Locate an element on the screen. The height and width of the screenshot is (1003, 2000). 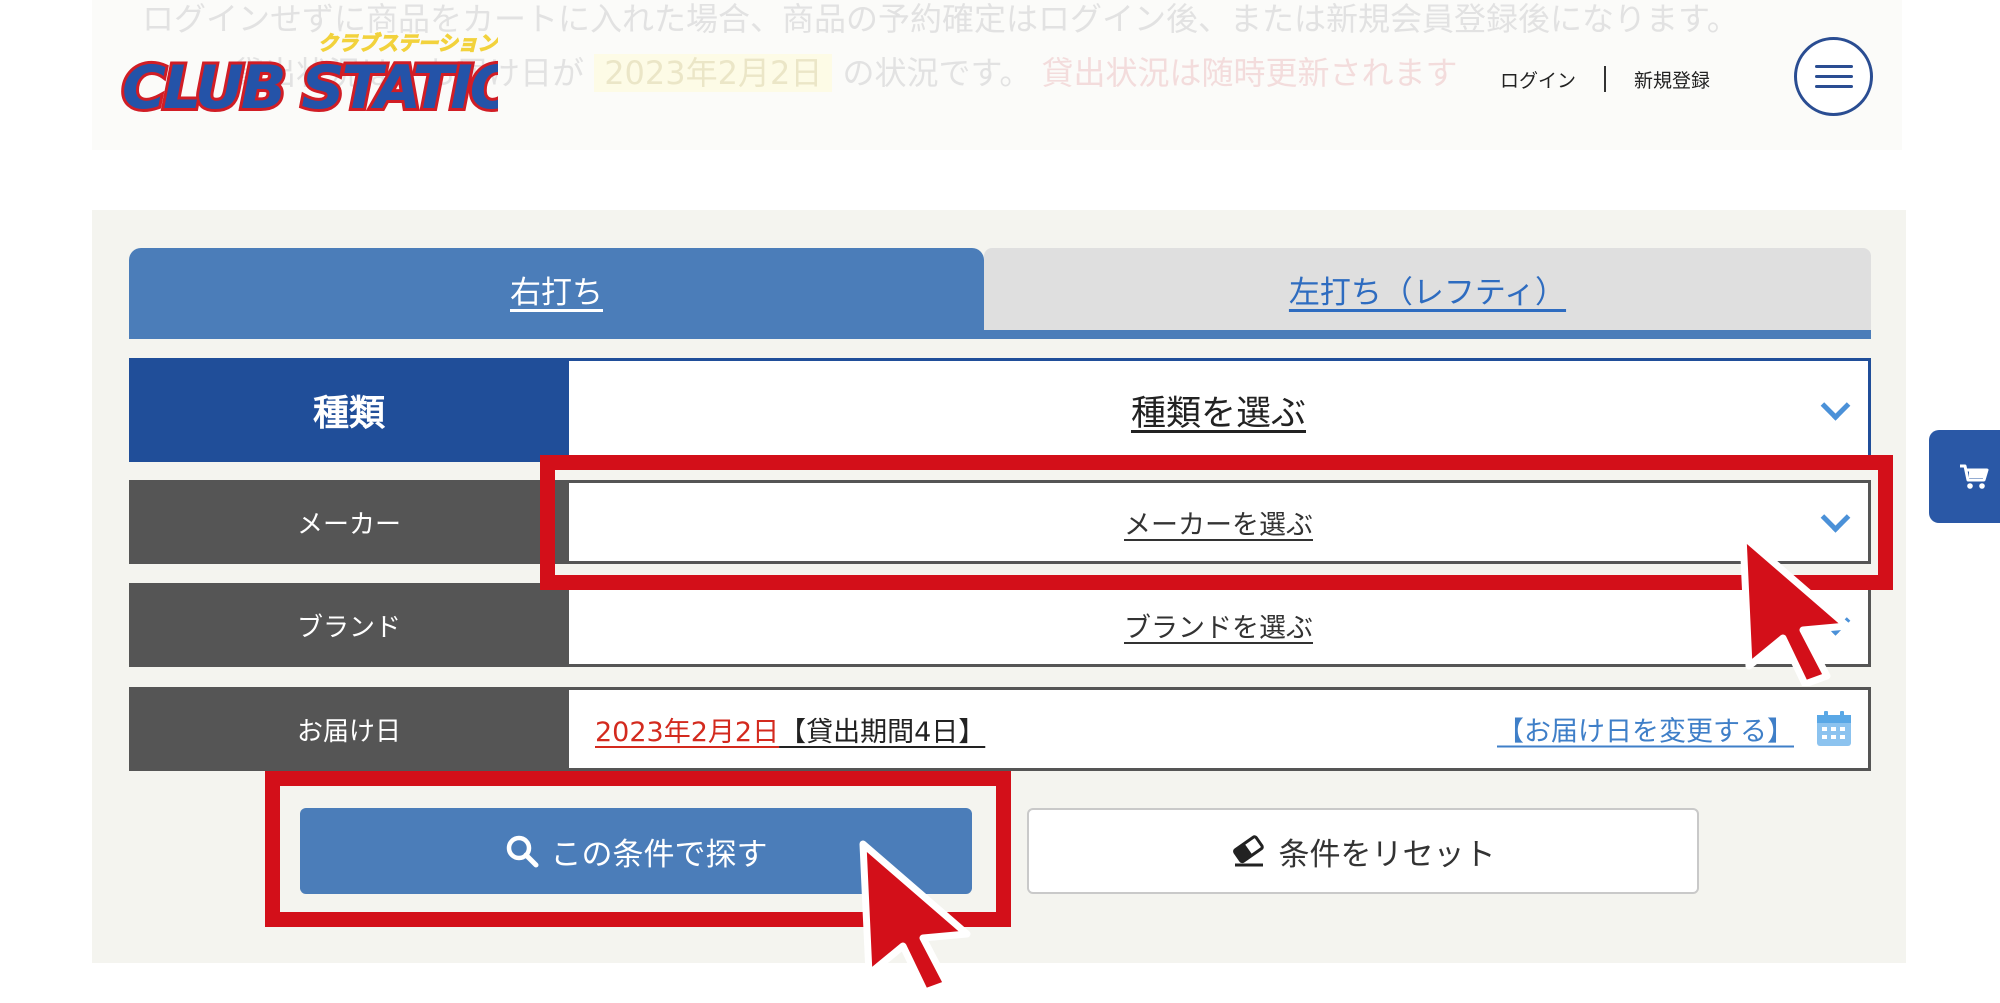
notice-suffix: の状況です。 is located at coordinates (937, 73).